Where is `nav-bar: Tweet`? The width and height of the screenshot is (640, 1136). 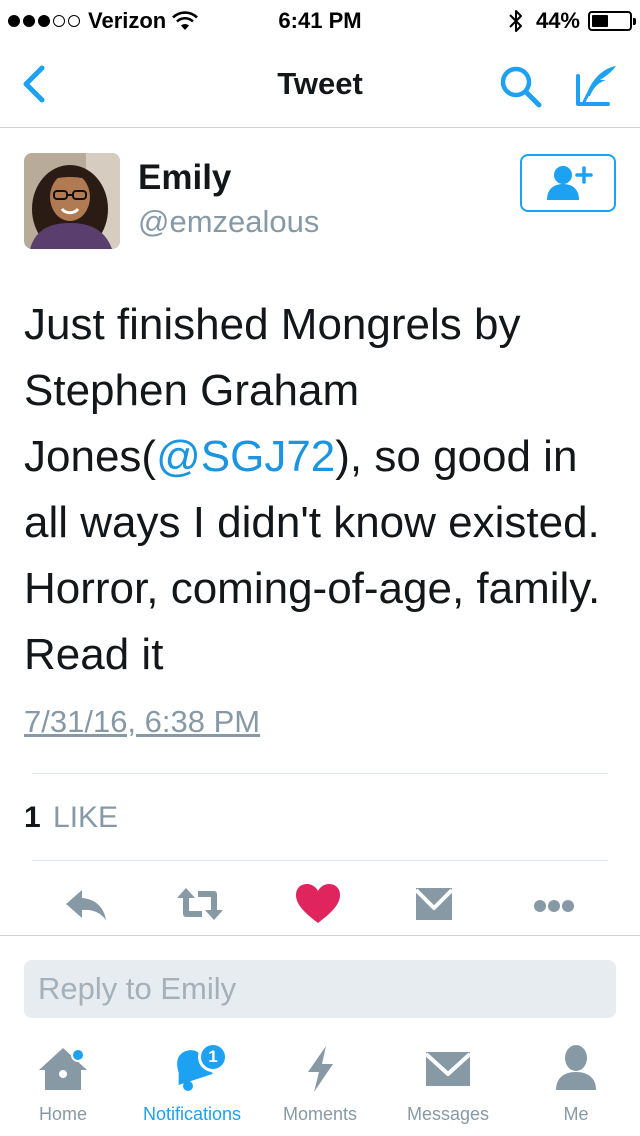 nav-bar: Tweet is located at coordinates (320, 84).